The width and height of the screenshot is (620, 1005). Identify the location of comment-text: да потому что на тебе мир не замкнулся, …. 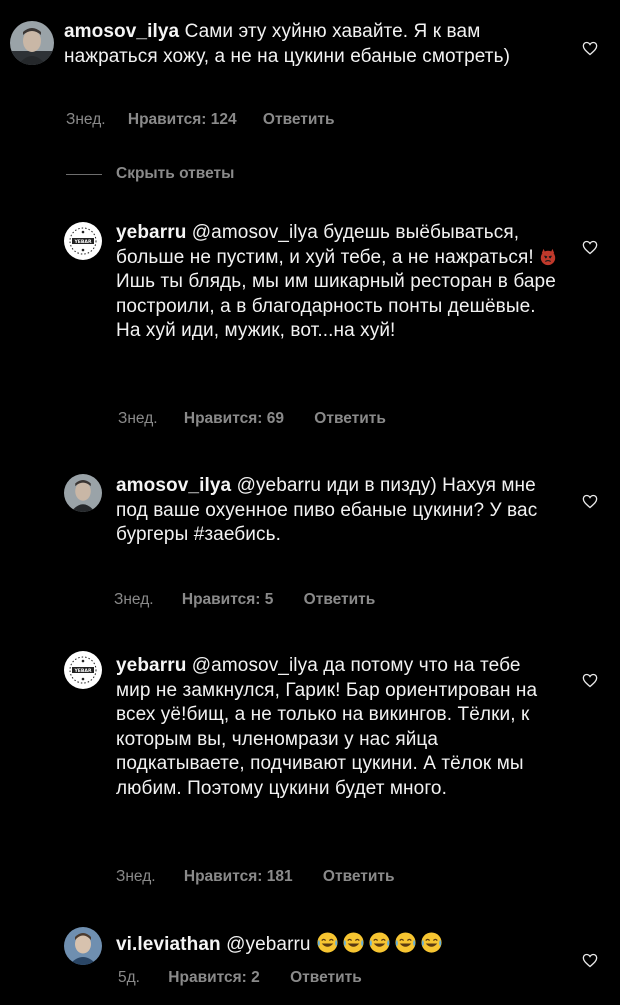
(327, 727).